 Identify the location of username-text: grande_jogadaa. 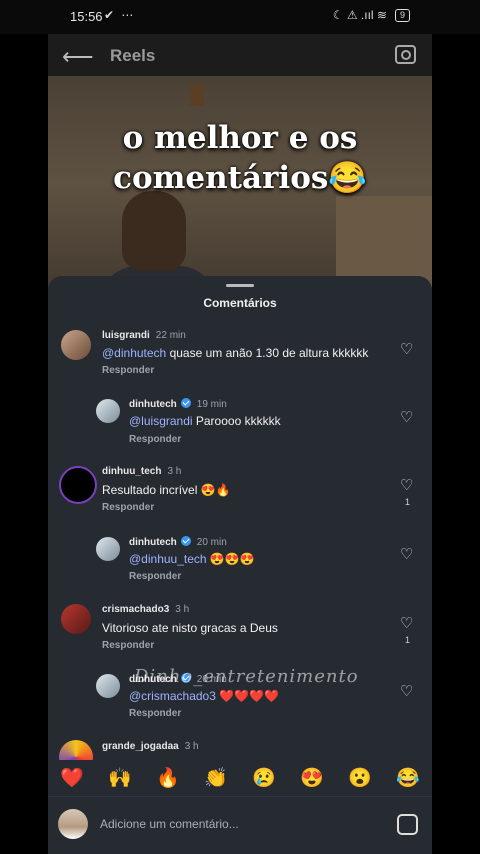
(140, 746).